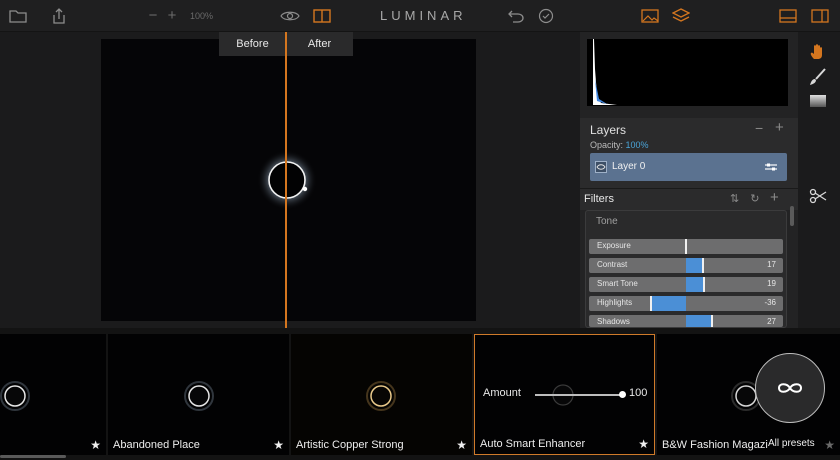  What do you see at coordinates (819, 53) in the screenshot?
I see `hand-tool-icon` at bounding box center [819, 53].